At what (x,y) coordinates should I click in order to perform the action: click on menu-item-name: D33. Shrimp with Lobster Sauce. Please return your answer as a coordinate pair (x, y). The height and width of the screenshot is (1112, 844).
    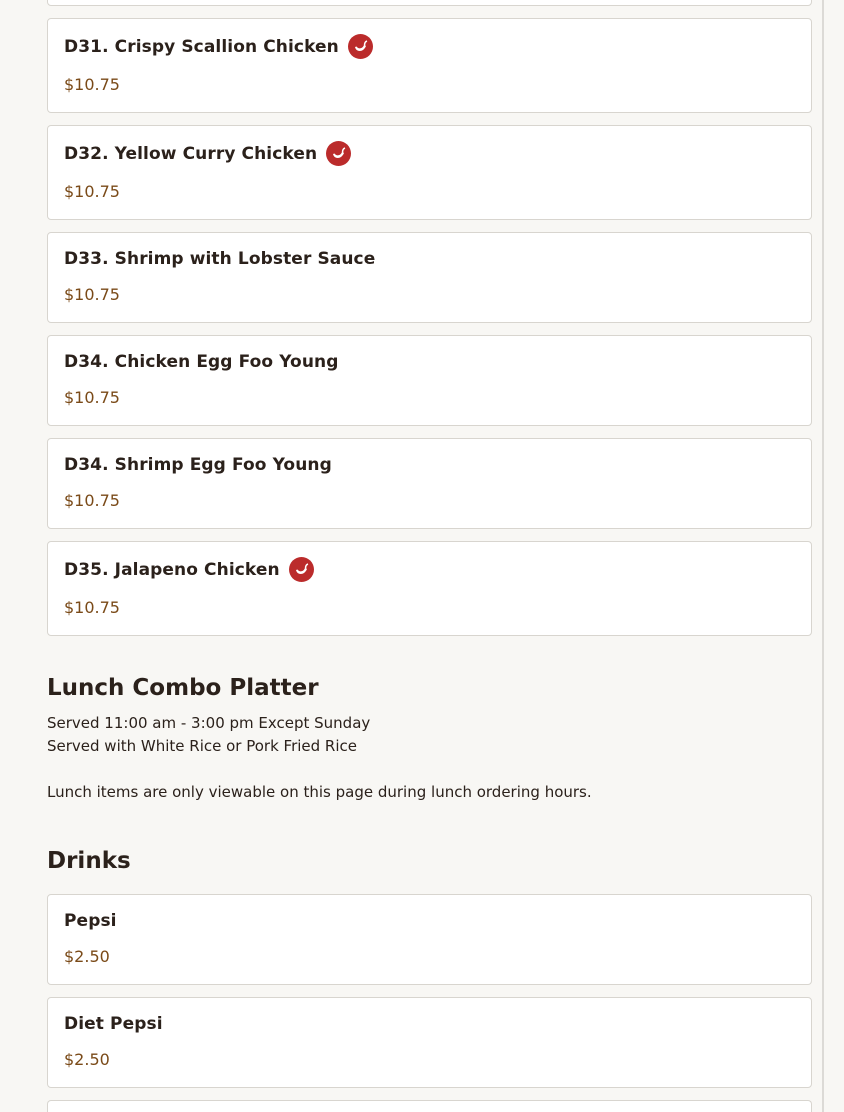
    Looking at the image, I should click on (220, 259).